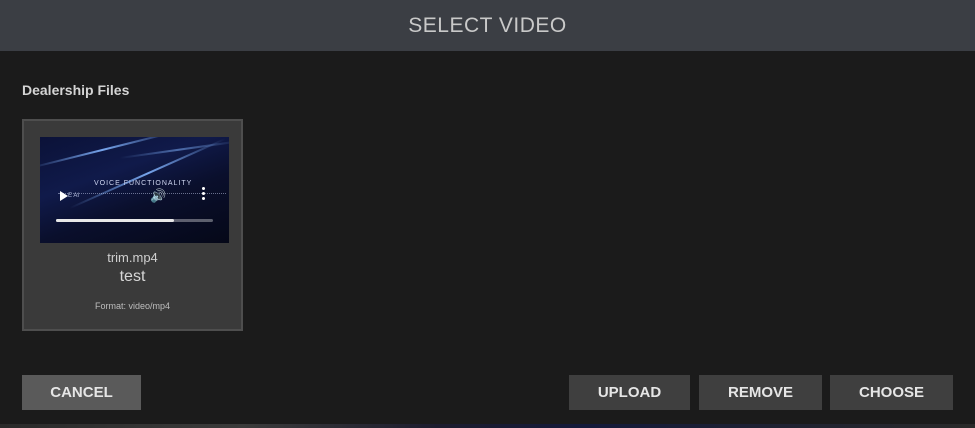 This screenshot has width=975, height=428. I want to click on file-name: trim.mp4, so click(132, 257).